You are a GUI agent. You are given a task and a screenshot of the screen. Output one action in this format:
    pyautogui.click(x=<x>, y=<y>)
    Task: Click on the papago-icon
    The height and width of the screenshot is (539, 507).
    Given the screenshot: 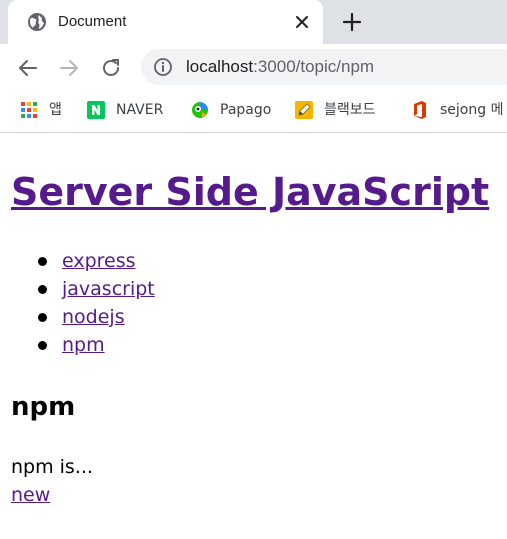 What is the action you would take?
    pyautogui.click(x=200, y=110)
    